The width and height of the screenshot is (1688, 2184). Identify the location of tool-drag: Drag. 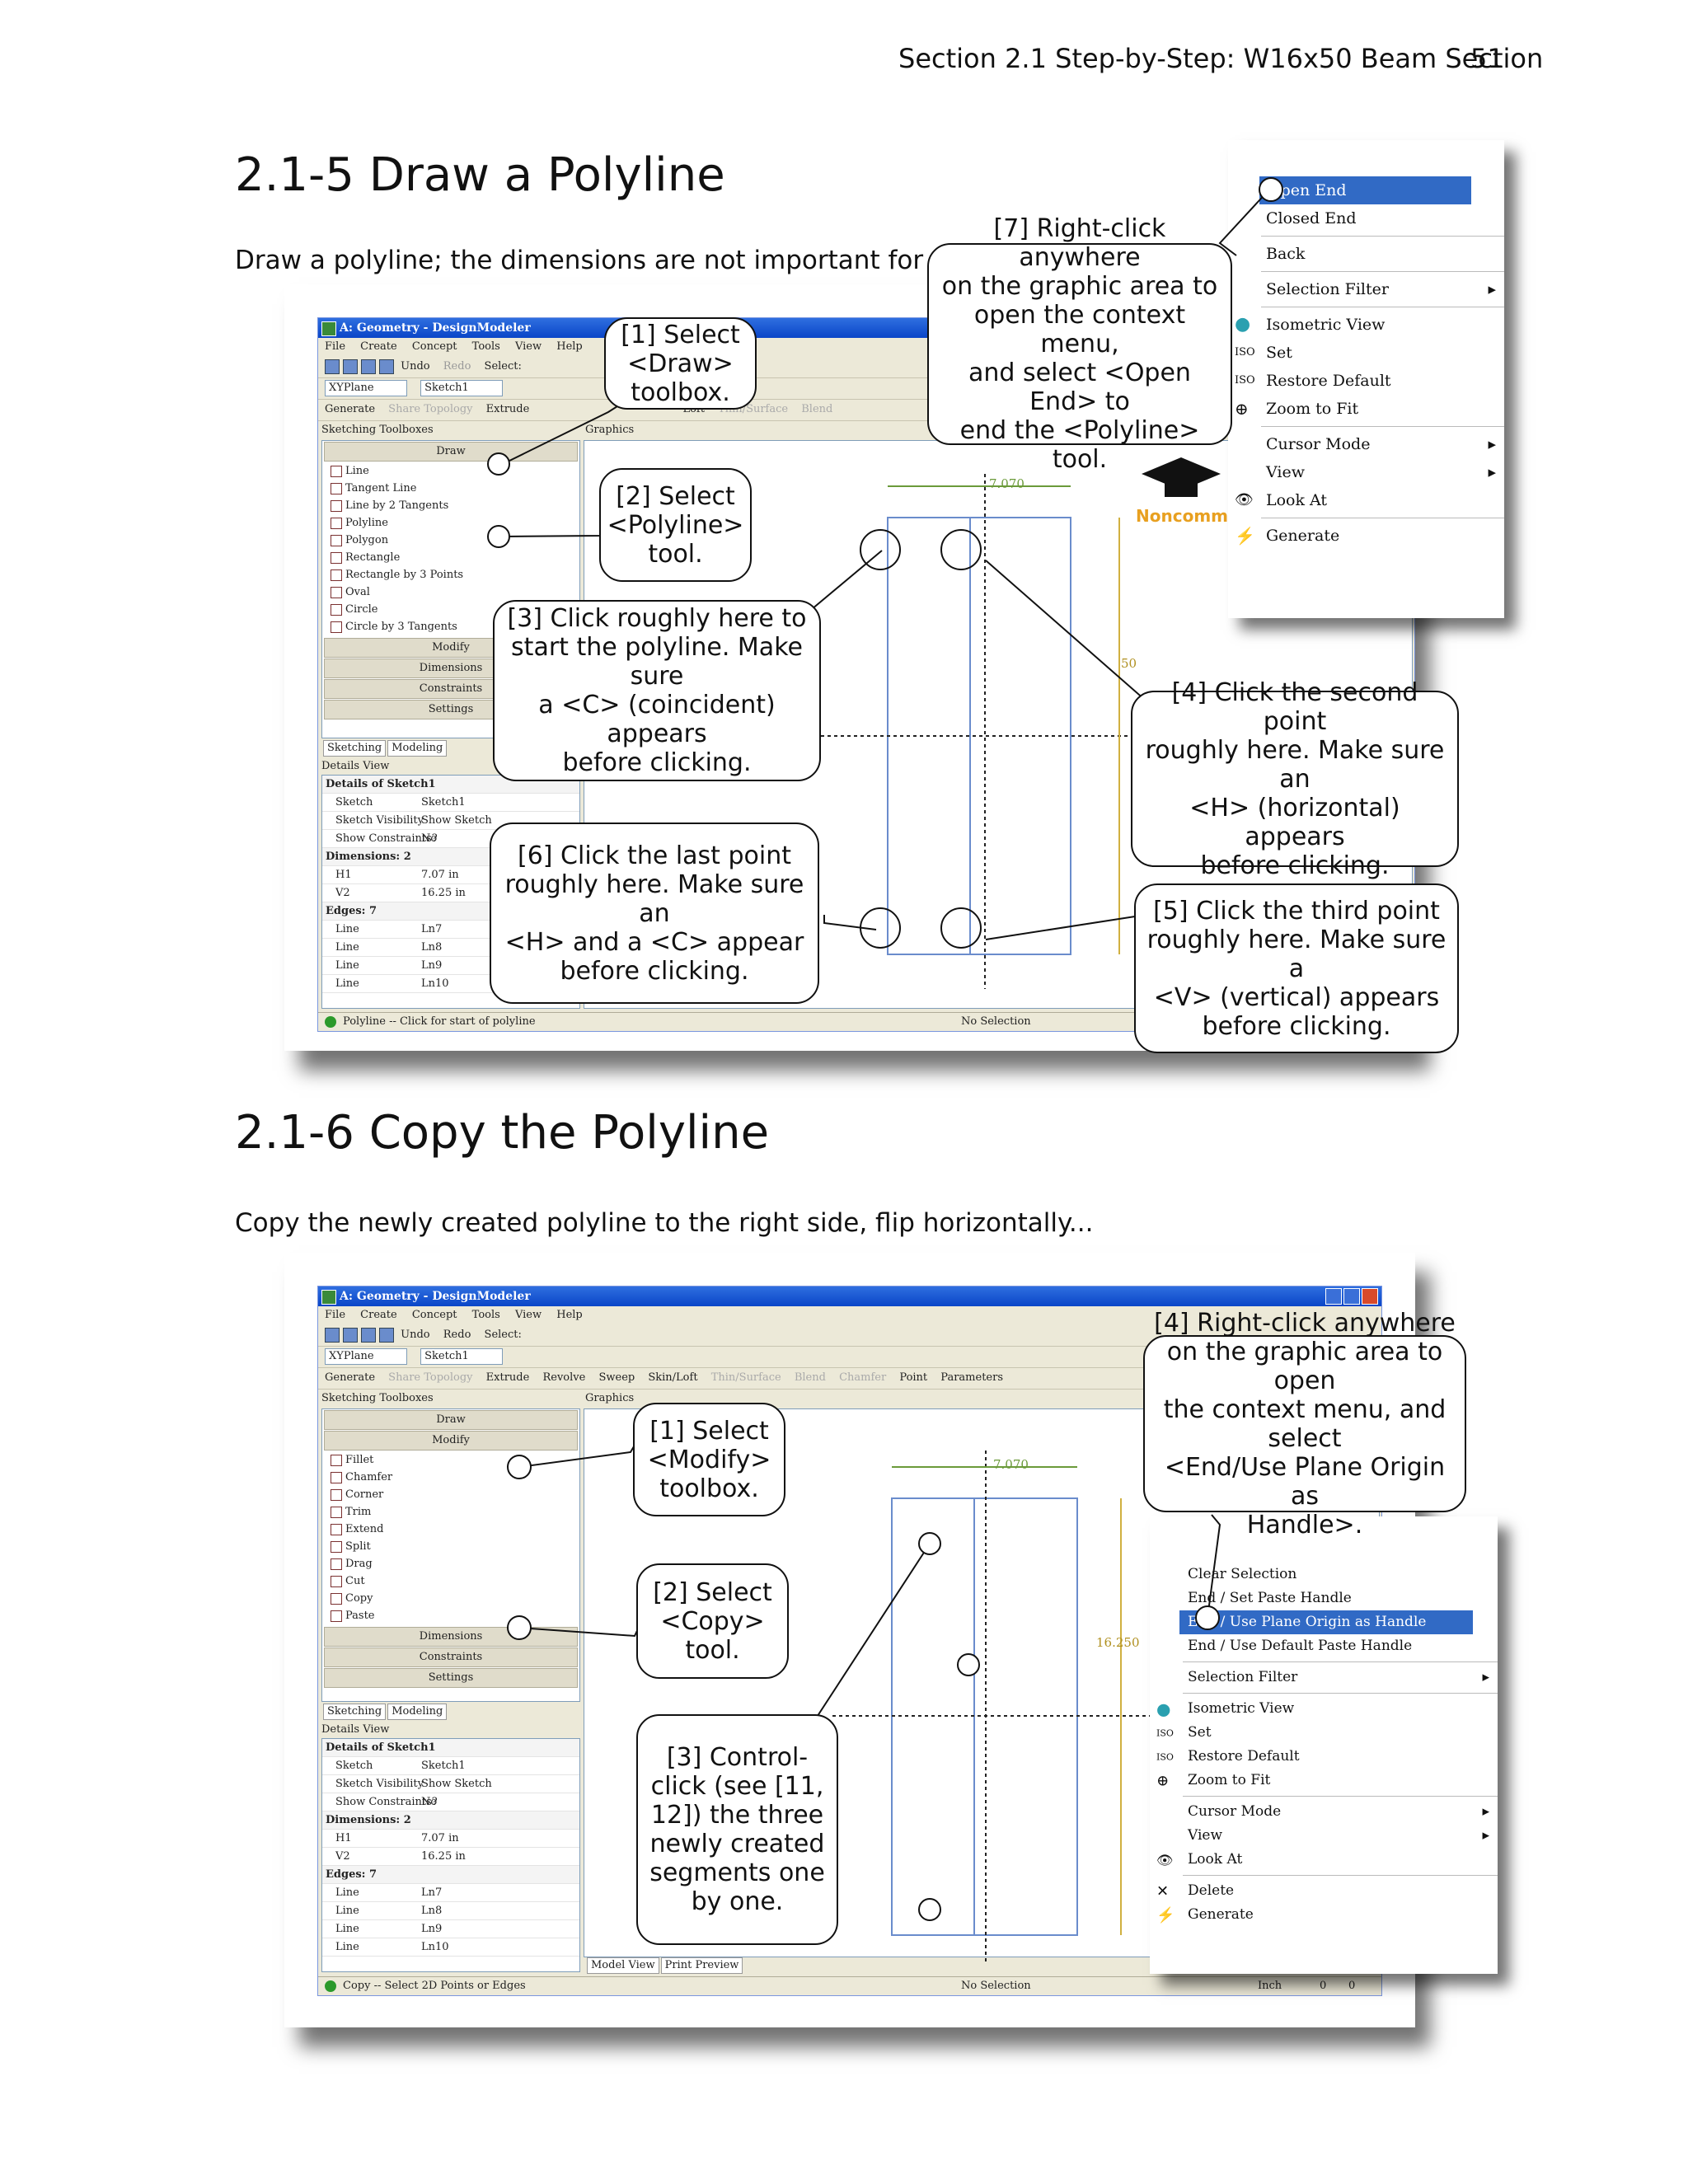
(450, 1563).